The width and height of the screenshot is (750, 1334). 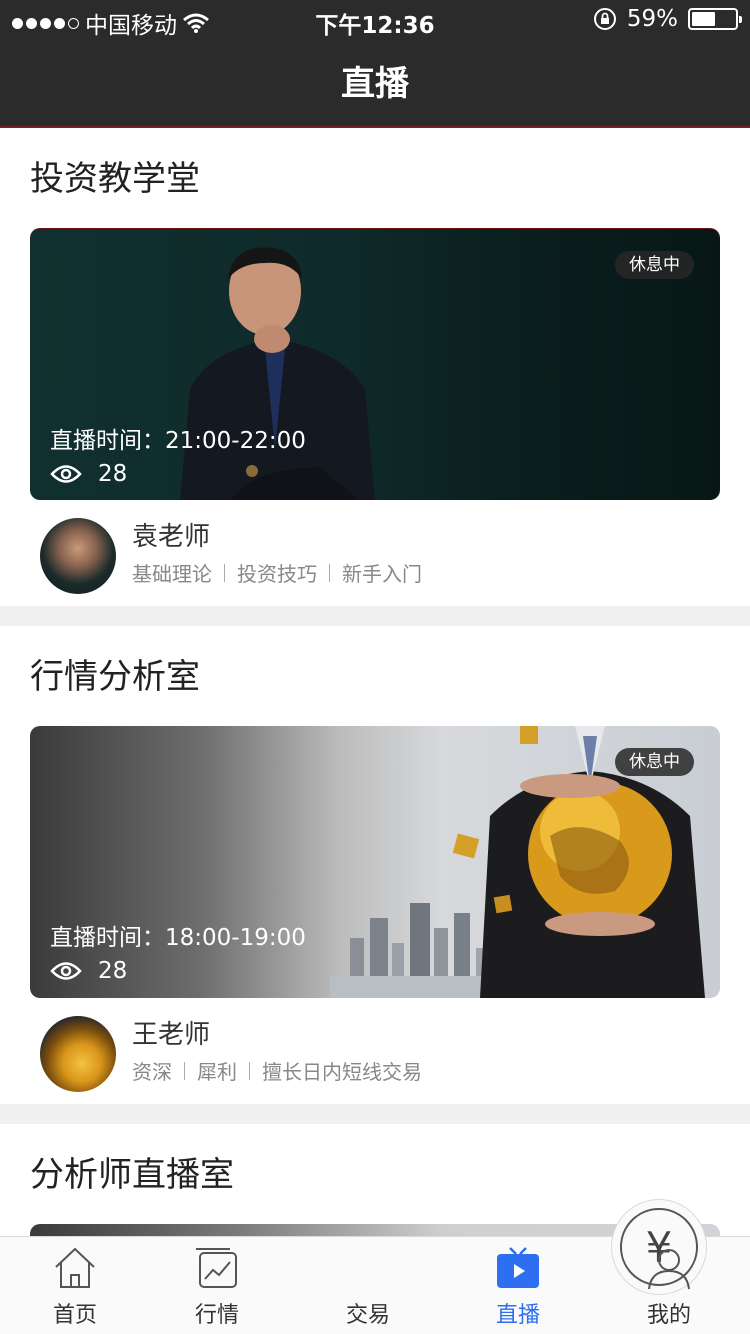 I want to click on tab-label: 交易, so click(x=367, y=1315).